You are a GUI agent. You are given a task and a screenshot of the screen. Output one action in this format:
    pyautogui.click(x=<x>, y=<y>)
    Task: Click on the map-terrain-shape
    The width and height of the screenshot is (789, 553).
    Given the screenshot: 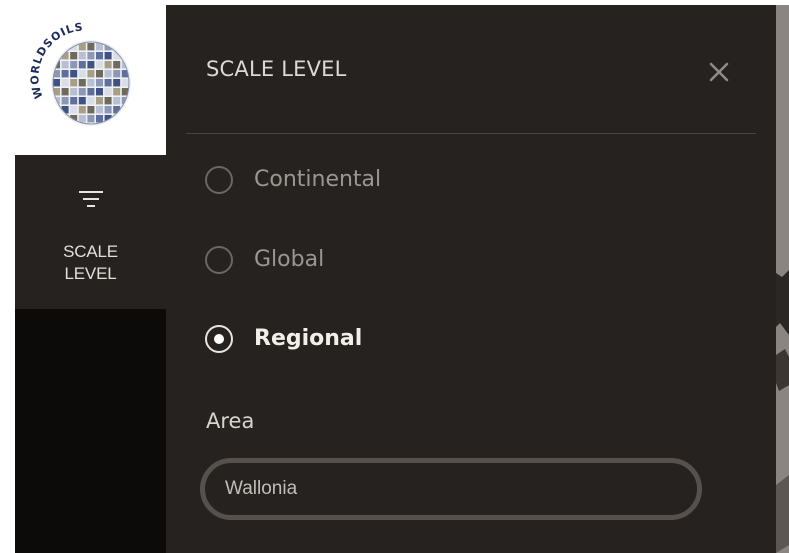 What is the action you would take?
    pyautogui.click(x=782, y=279)
    